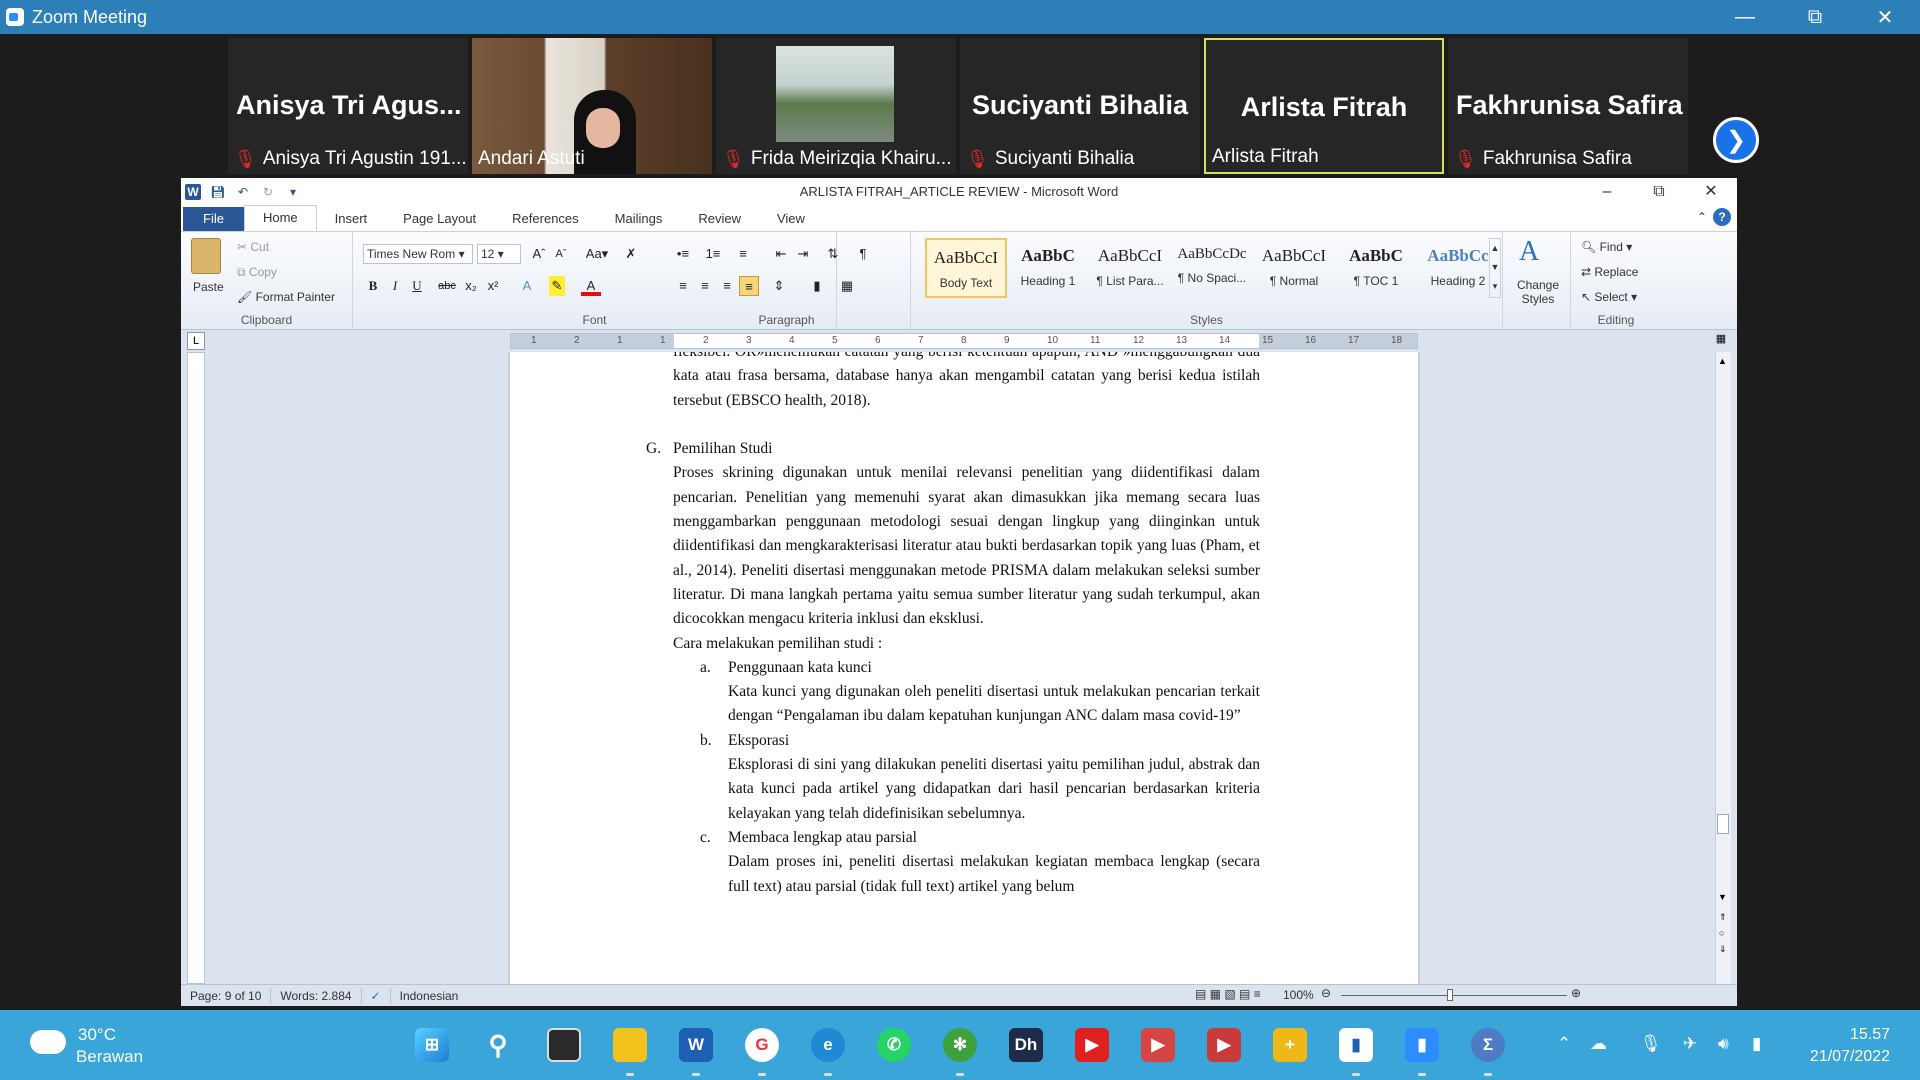 This screenshot has height=1080, width=1920. I want to click on style-toc-1: AaBbC ¶ TOC 1, so click(1376, 268).